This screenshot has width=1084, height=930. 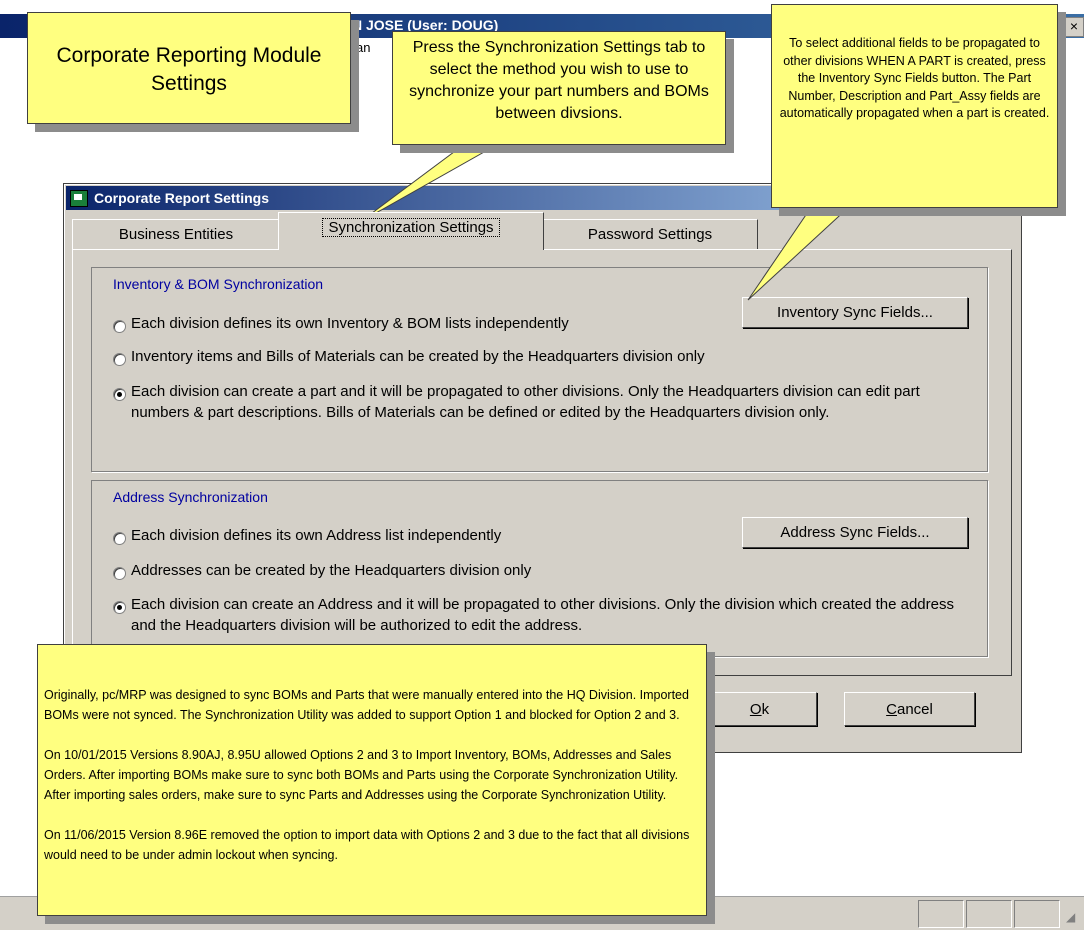 What do you see at coordinates (799, 253) in the screenshot?
I see `sync-fields-pointer` at bounding box center [799, 253].